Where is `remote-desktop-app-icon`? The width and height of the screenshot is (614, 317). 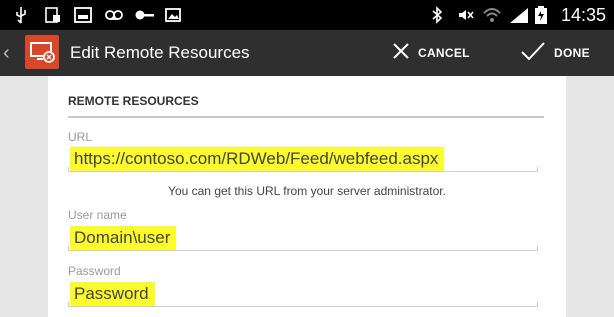
remote-desktop-app-icon is located at coordinates (42, 52).